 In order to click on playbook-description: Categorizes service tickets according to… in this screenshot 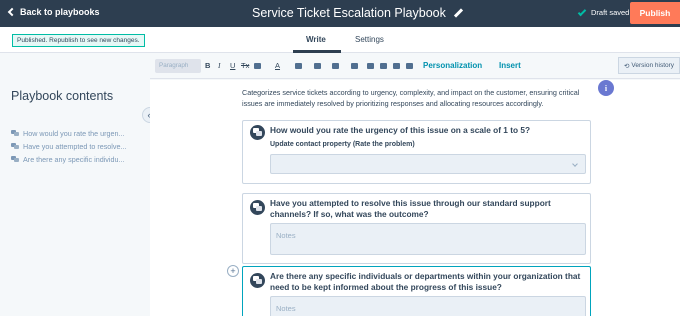, I will do `click(414, 98)`.